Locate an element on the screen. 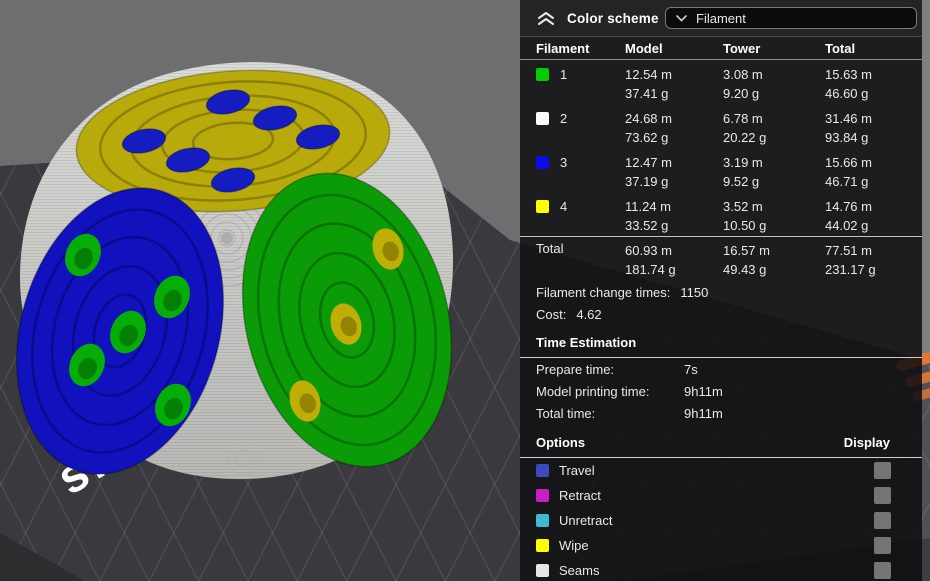  dice-corner-center is located at coordinates (227, 238).